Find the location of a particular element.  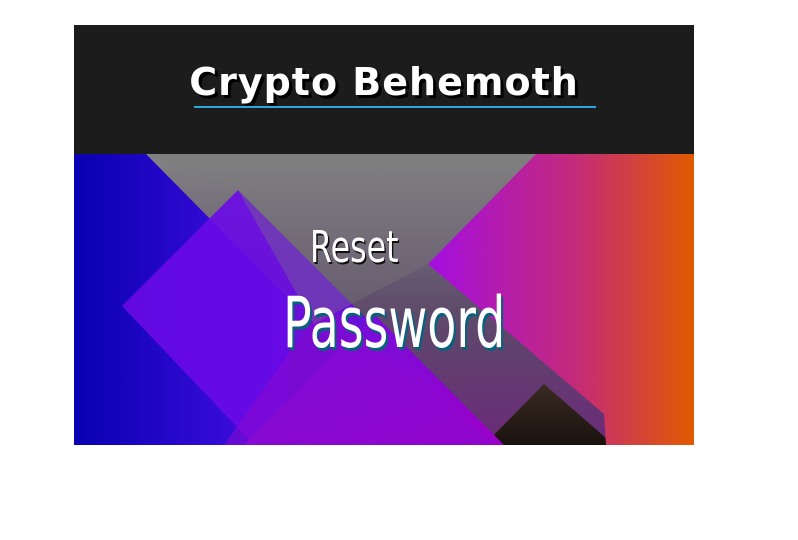

brand-title: Crypto Behemoth is located at coordinates (384, 82).